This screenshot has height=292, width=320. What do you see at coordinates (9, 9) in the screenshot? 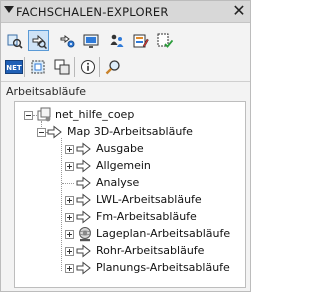
I see `collapse-triangle-icon` at bounding box center [9, 9].